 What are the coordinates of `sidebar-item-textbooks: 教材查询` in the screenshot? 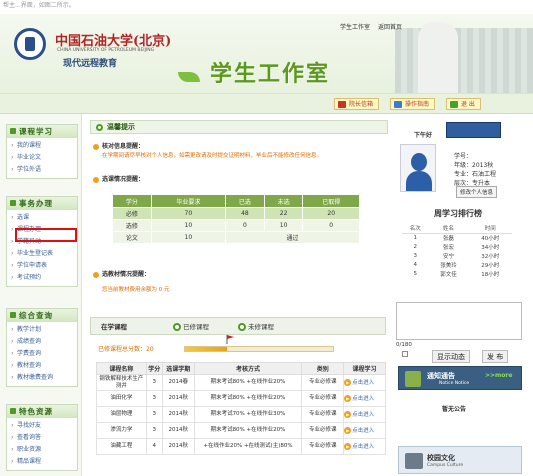 It's located at (44, 366).